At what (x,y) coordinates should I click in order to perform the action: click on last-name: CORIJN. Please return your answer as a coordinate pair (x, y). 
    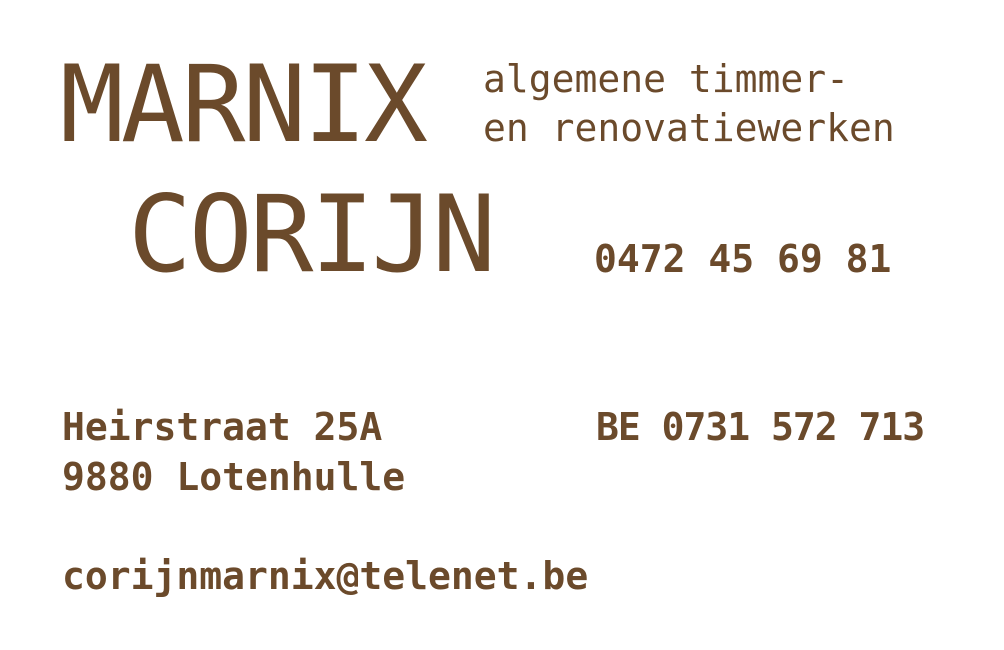
    Looking at the image, I should click on (312, 234).